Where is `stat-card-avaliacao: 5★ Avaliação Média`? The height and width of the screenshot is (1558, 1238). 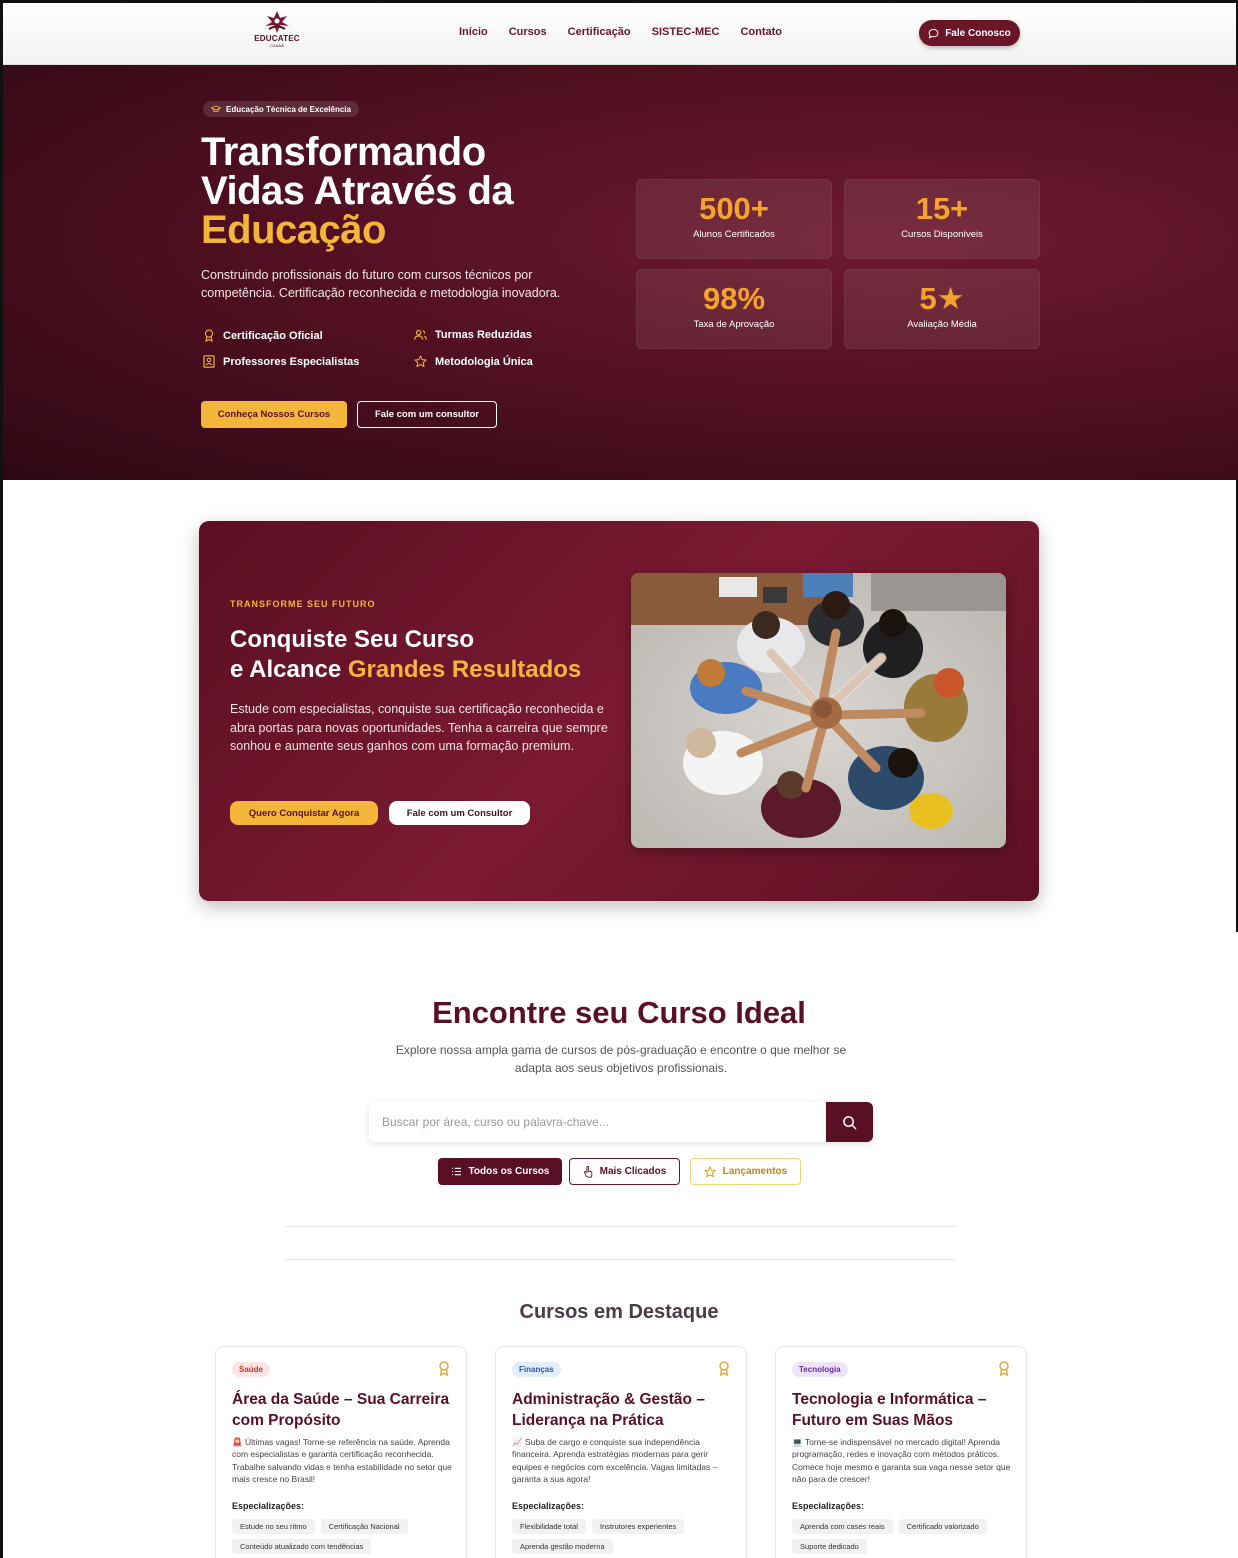
stat-card-avaliacao: 5★ Avaliação Média is located at coordinates (942, 309).